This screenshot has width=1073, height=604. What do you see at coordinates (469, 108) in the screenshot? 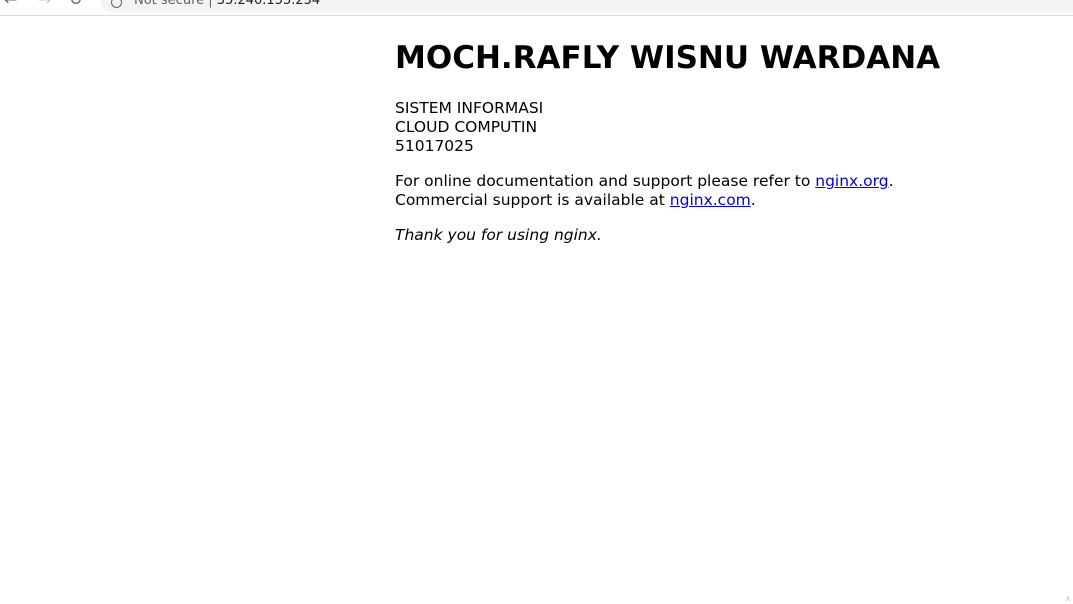
I see `program-text: SISTEM INFORMASI` at bounding box center [469, 108].